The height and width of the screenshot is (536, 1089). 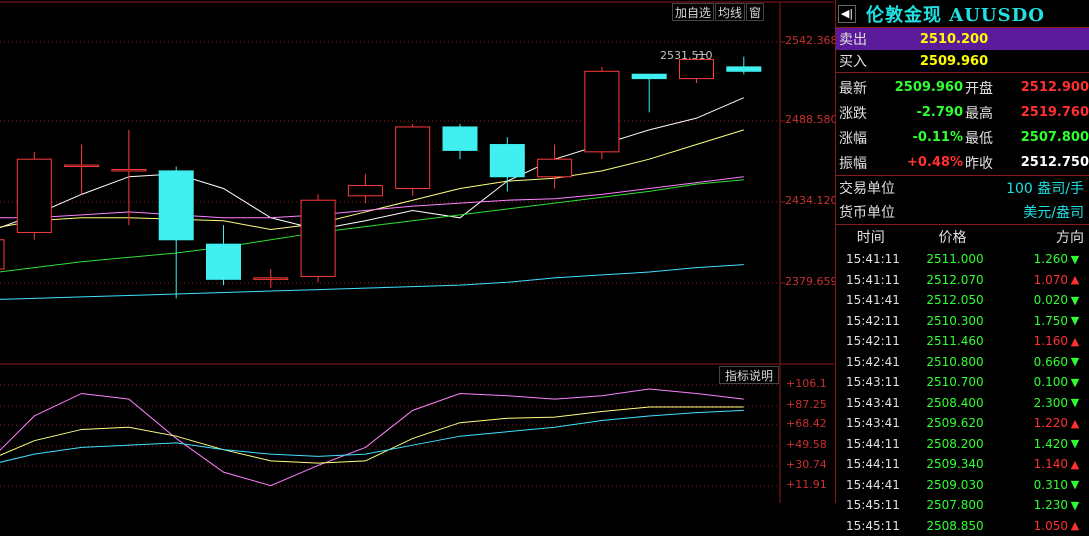 I want to click on tick-time: 15:43:11, so click(x=873, y=382).